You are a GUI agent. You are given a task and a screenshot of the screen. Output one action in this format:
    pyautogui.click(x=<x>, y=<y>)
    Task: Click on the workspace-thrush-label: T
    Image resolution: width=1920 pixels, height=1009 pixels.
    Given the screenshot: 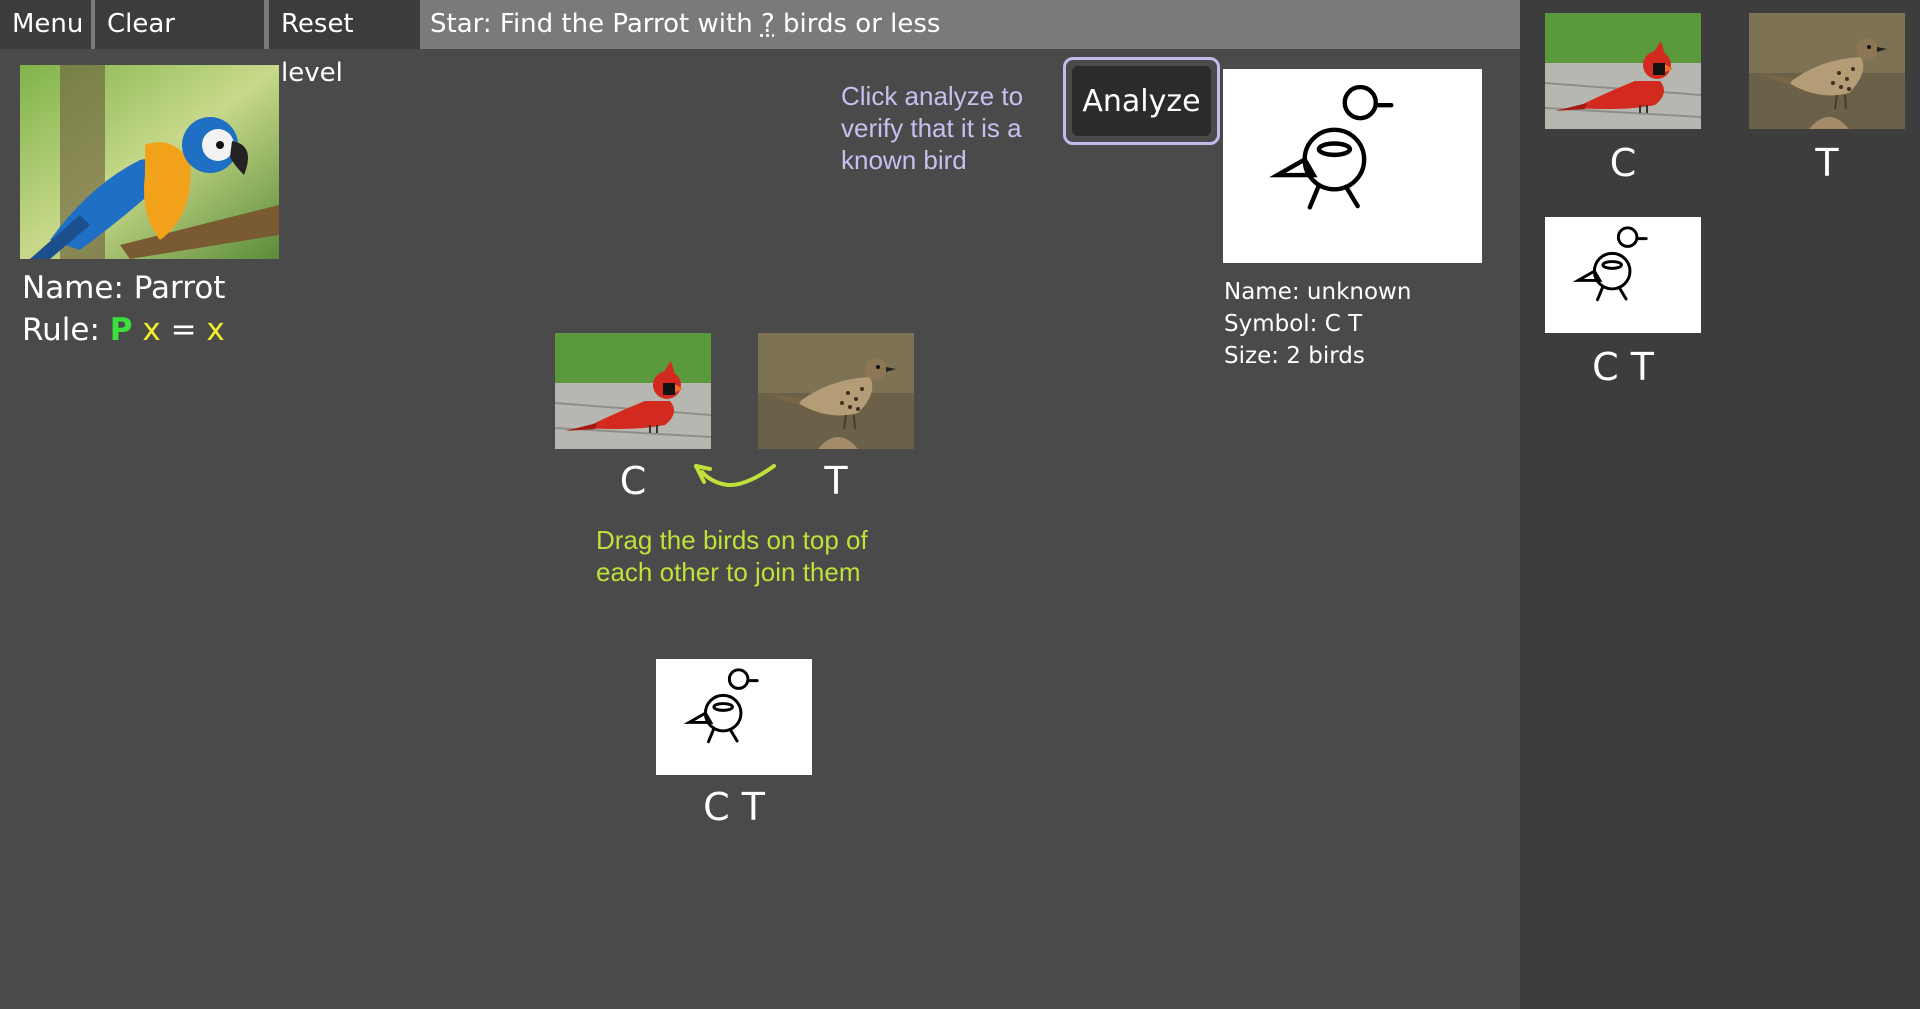 What is the action you would take?
    pyautogui.click(x=836, y=481)
    